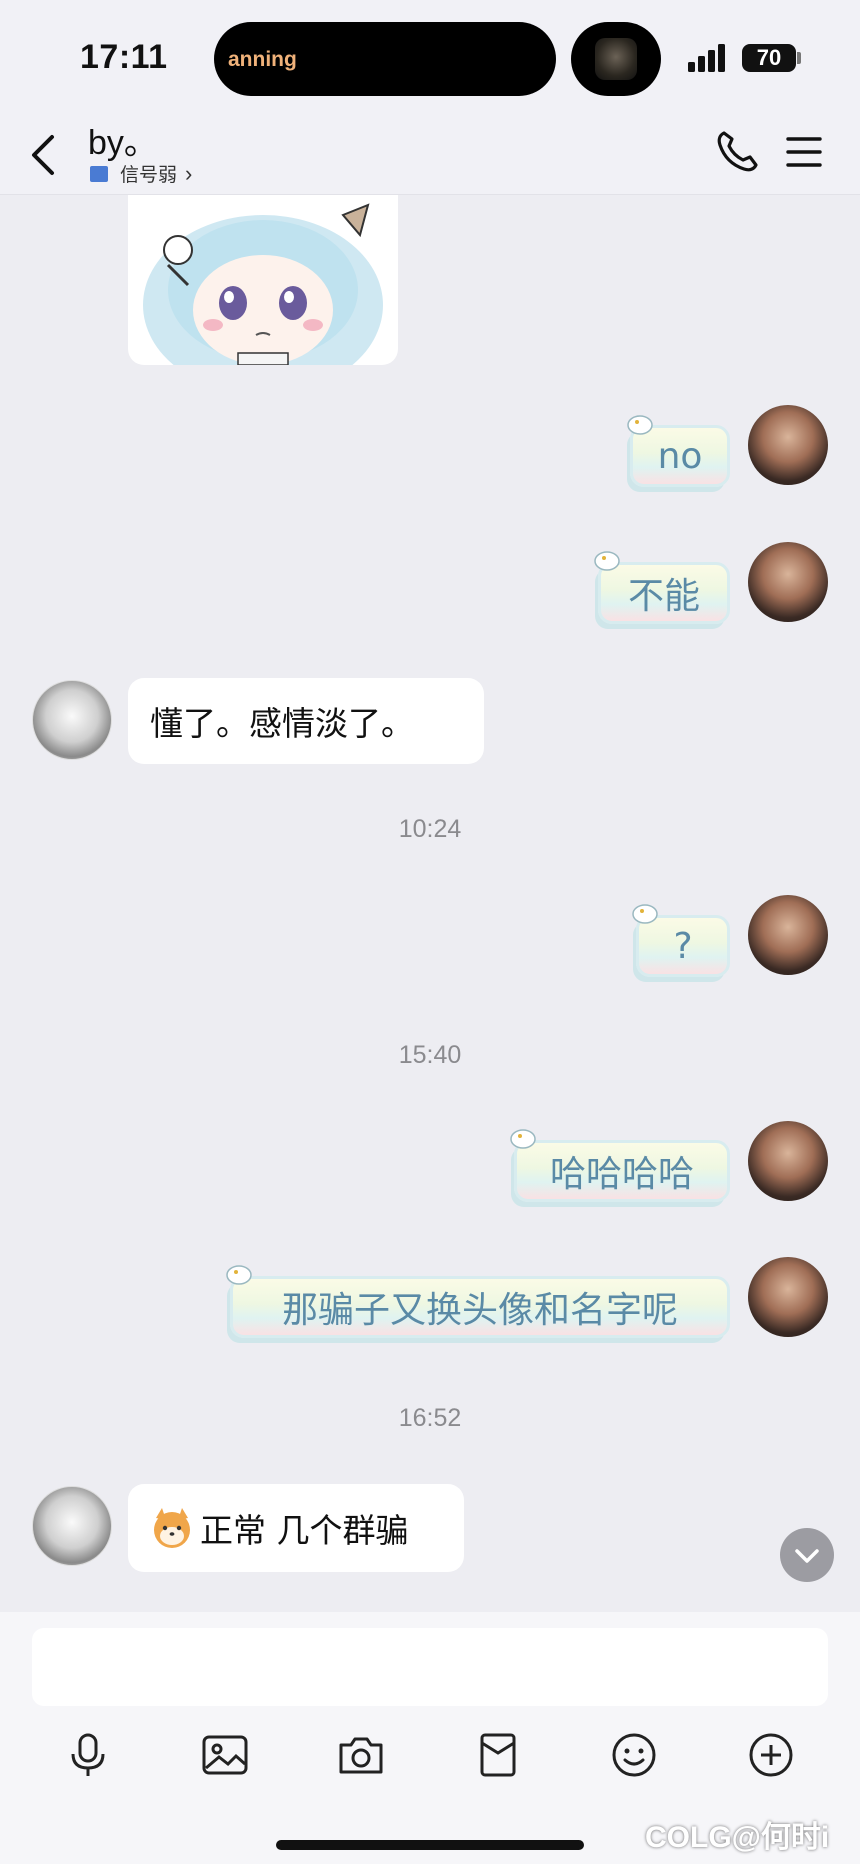 The height and width of the screenshot is (1864, 860). I want to click on red-packet-icon, so click(498, 1755).